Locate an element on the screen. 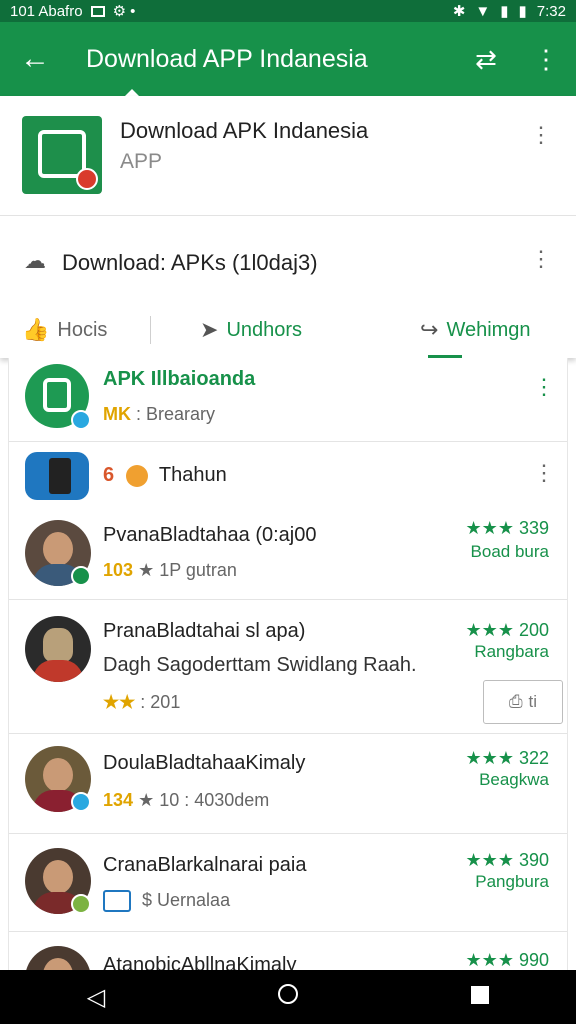 The image size is (576, 1024). sync-button: ⇄ is located at coordinates (486, 59).